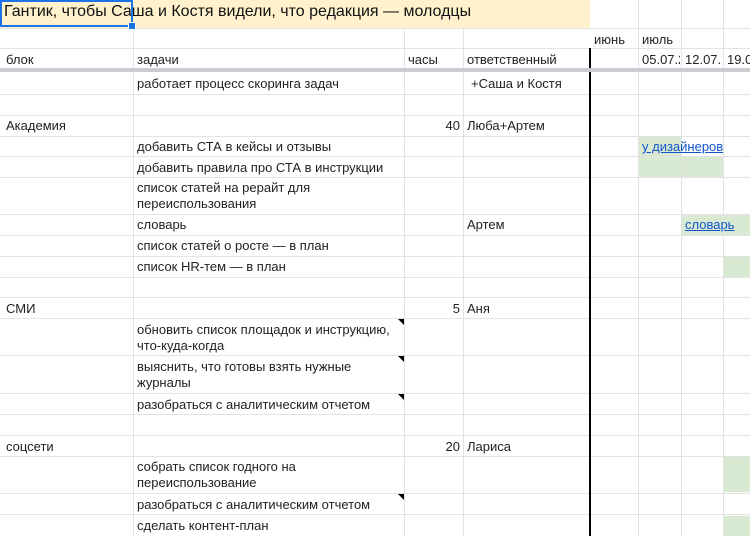 The width and height of the screenshot is (750, 536). I want to click on hours-cell: 40, so click(432, 126).